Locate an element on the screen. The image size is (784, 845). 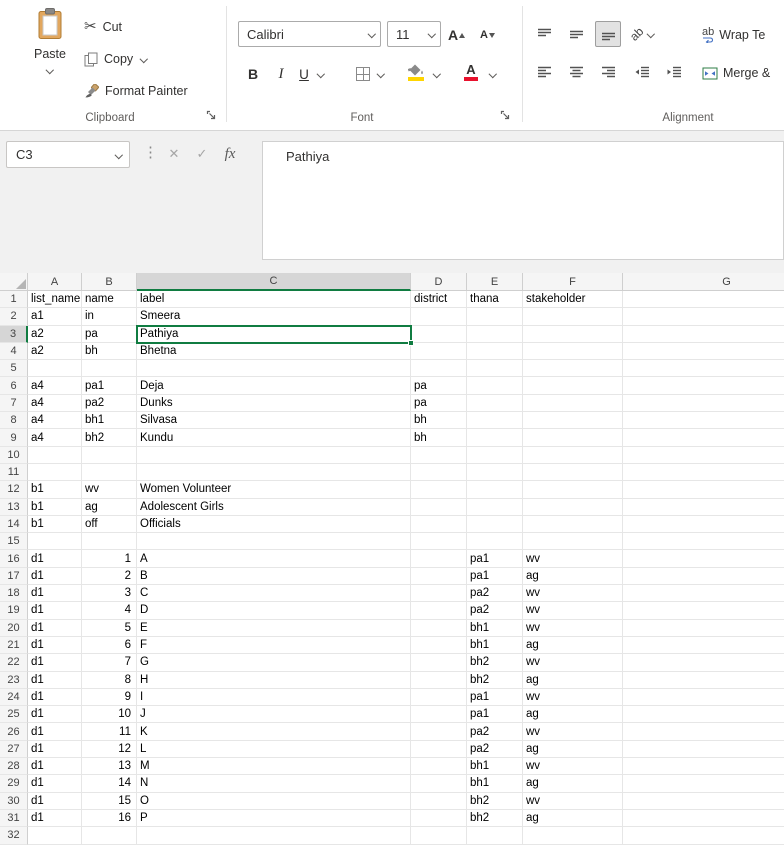
cell-G22 is located at coordinates (703, 663).